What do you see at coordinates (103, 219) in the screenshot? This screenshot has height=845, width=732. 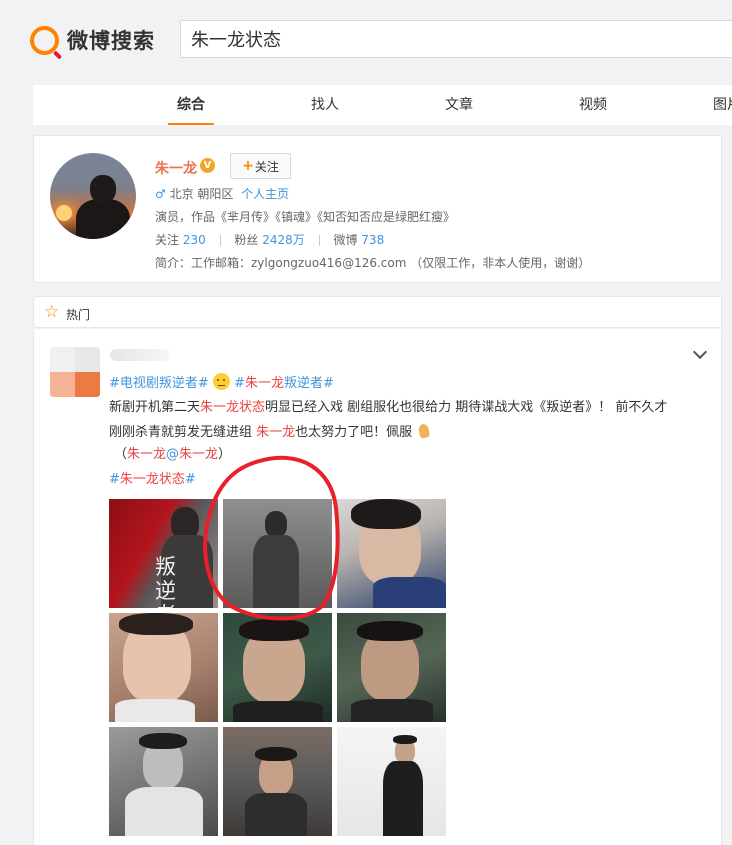 I see `avatar-silhouette-body` at bounding box center [103, 219].